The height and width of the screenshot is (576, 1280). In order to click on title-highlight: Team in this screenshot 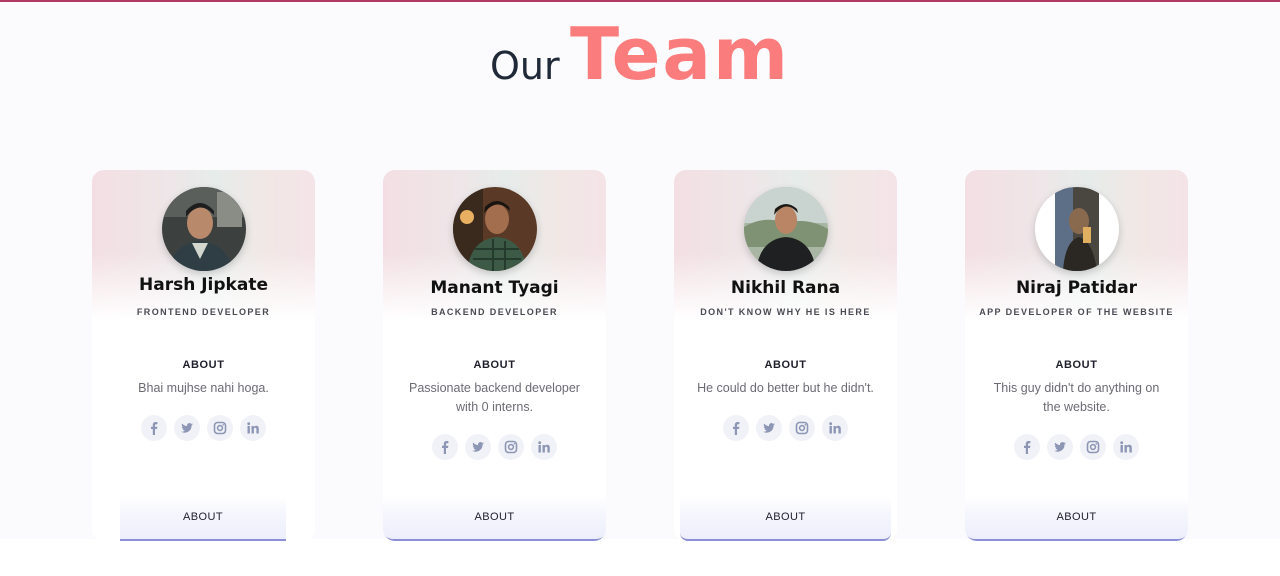, I will do `click(680, 54)`.